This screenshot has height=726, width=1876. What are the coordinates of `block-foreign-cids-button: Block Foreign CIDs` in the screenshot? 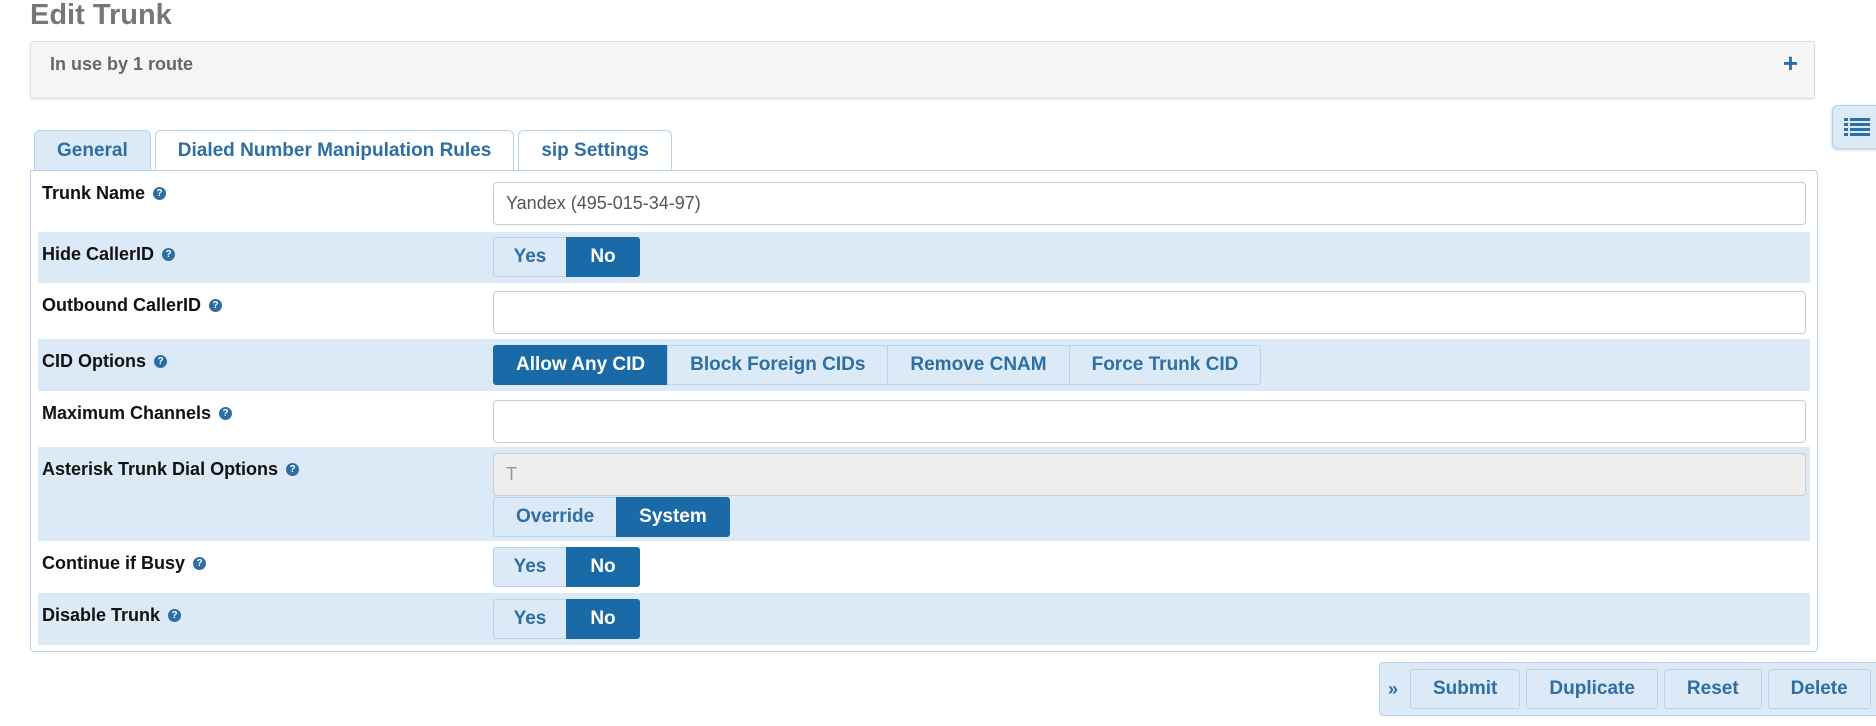 It's located at (778, 365).